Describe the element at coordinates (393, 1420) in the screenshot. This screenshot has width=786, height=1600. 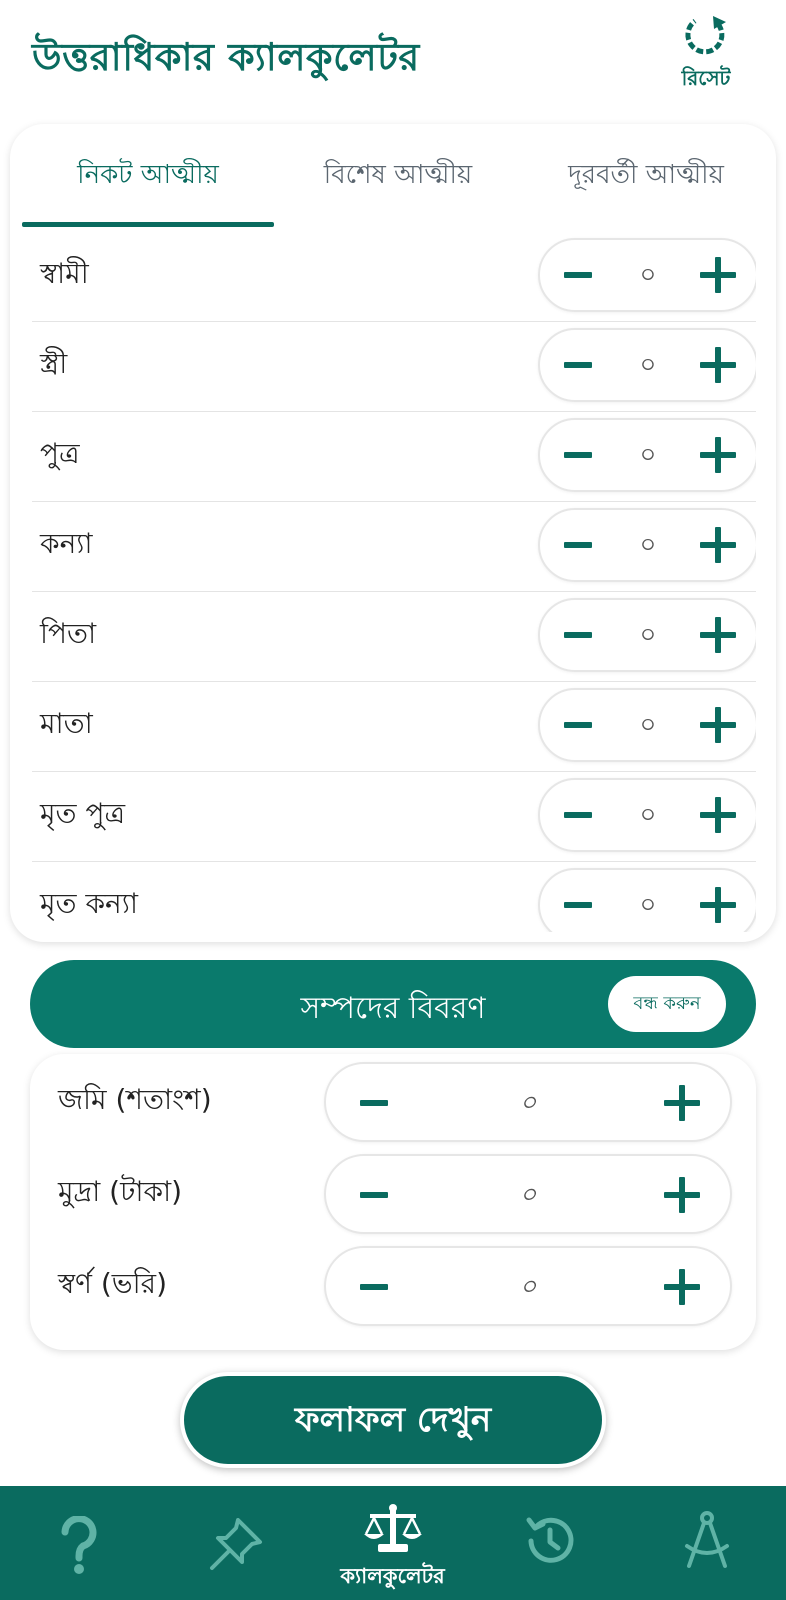
I see `view-result-button: ফলাফল দেখুন` at that location.